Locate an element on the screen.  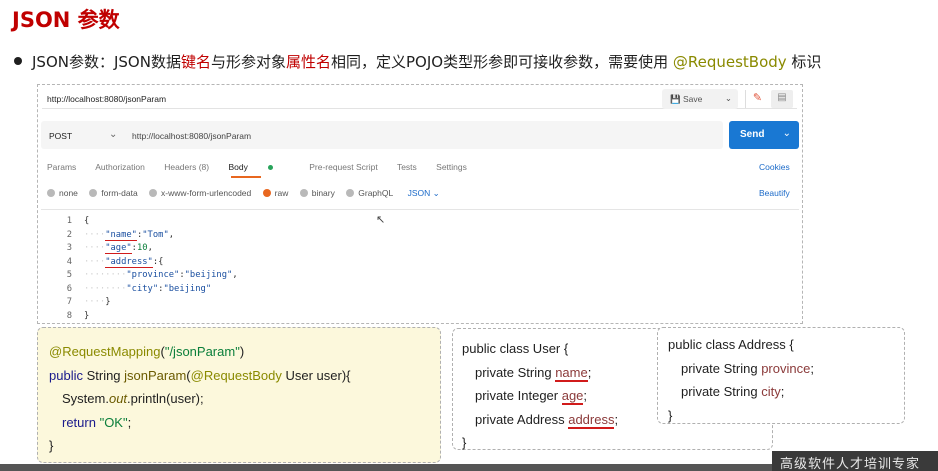
code-keyword: return is located at coordinates (81, 422).